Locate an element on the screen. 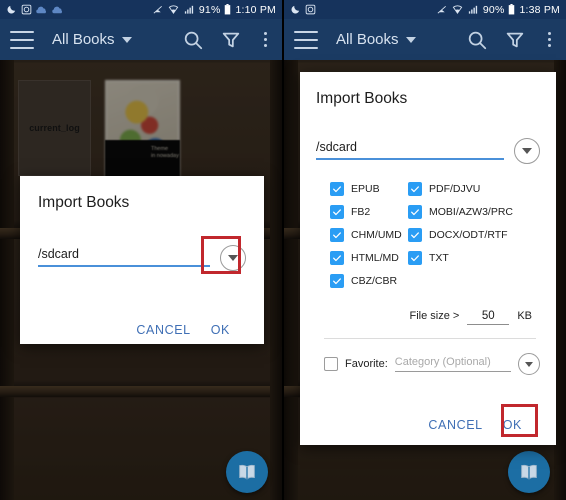  status-system-icons: 91% 1:10 PM is located at coordinates (214, 10).